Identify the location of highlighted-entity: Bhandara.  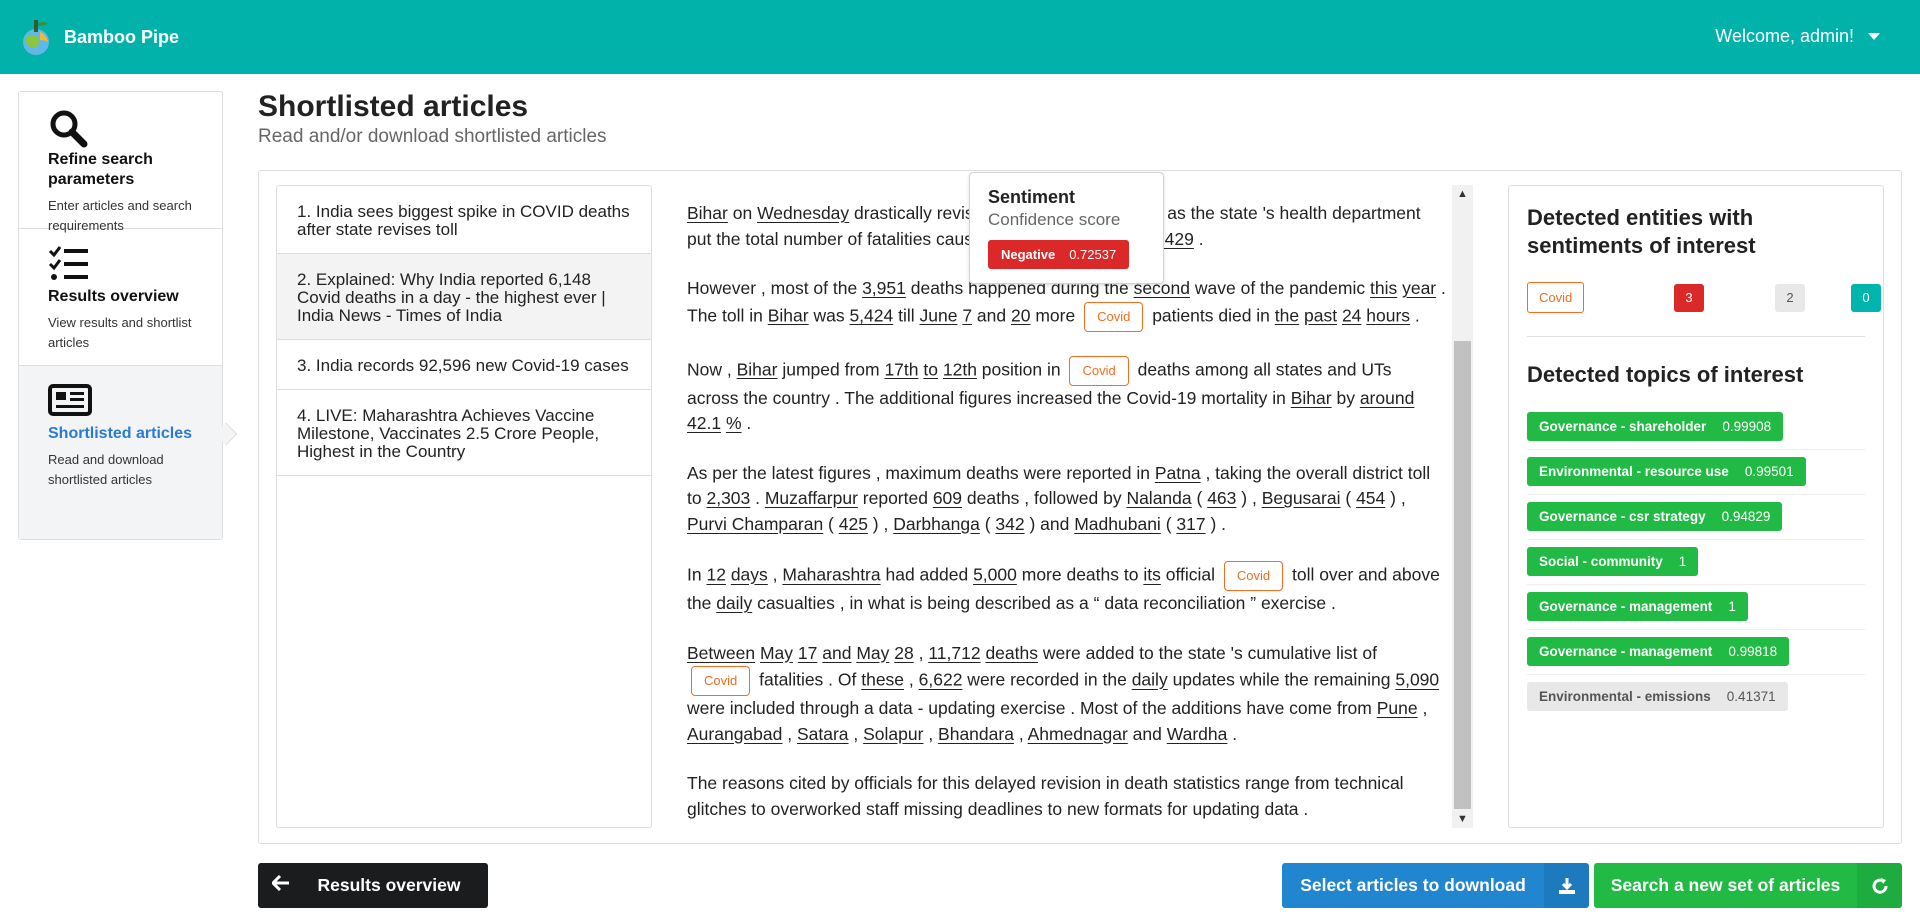
(976, 734).